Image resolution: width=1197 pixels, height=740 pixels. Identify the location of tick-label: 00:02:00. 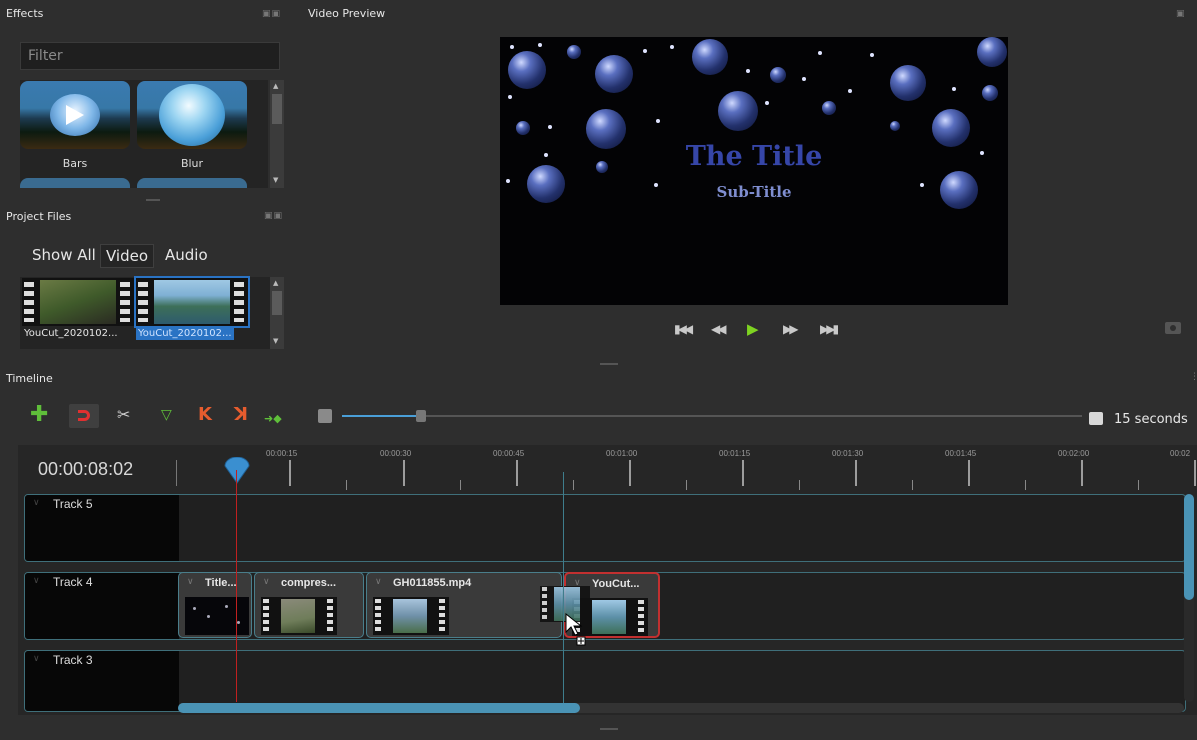
(1074, 453).